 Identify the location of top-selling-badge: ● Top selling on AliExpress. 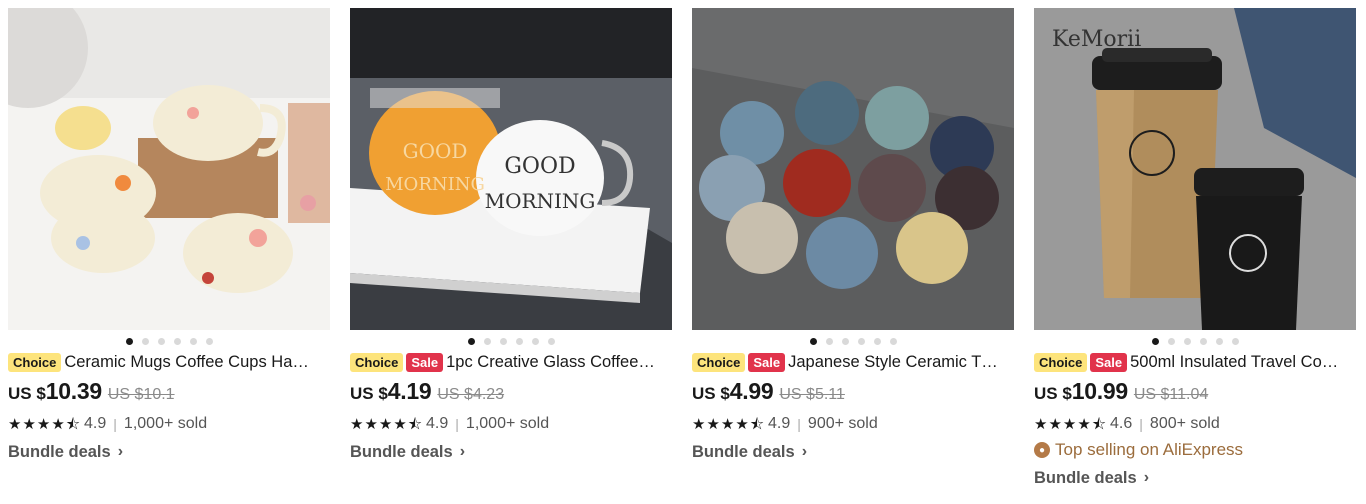
(1195, 450).